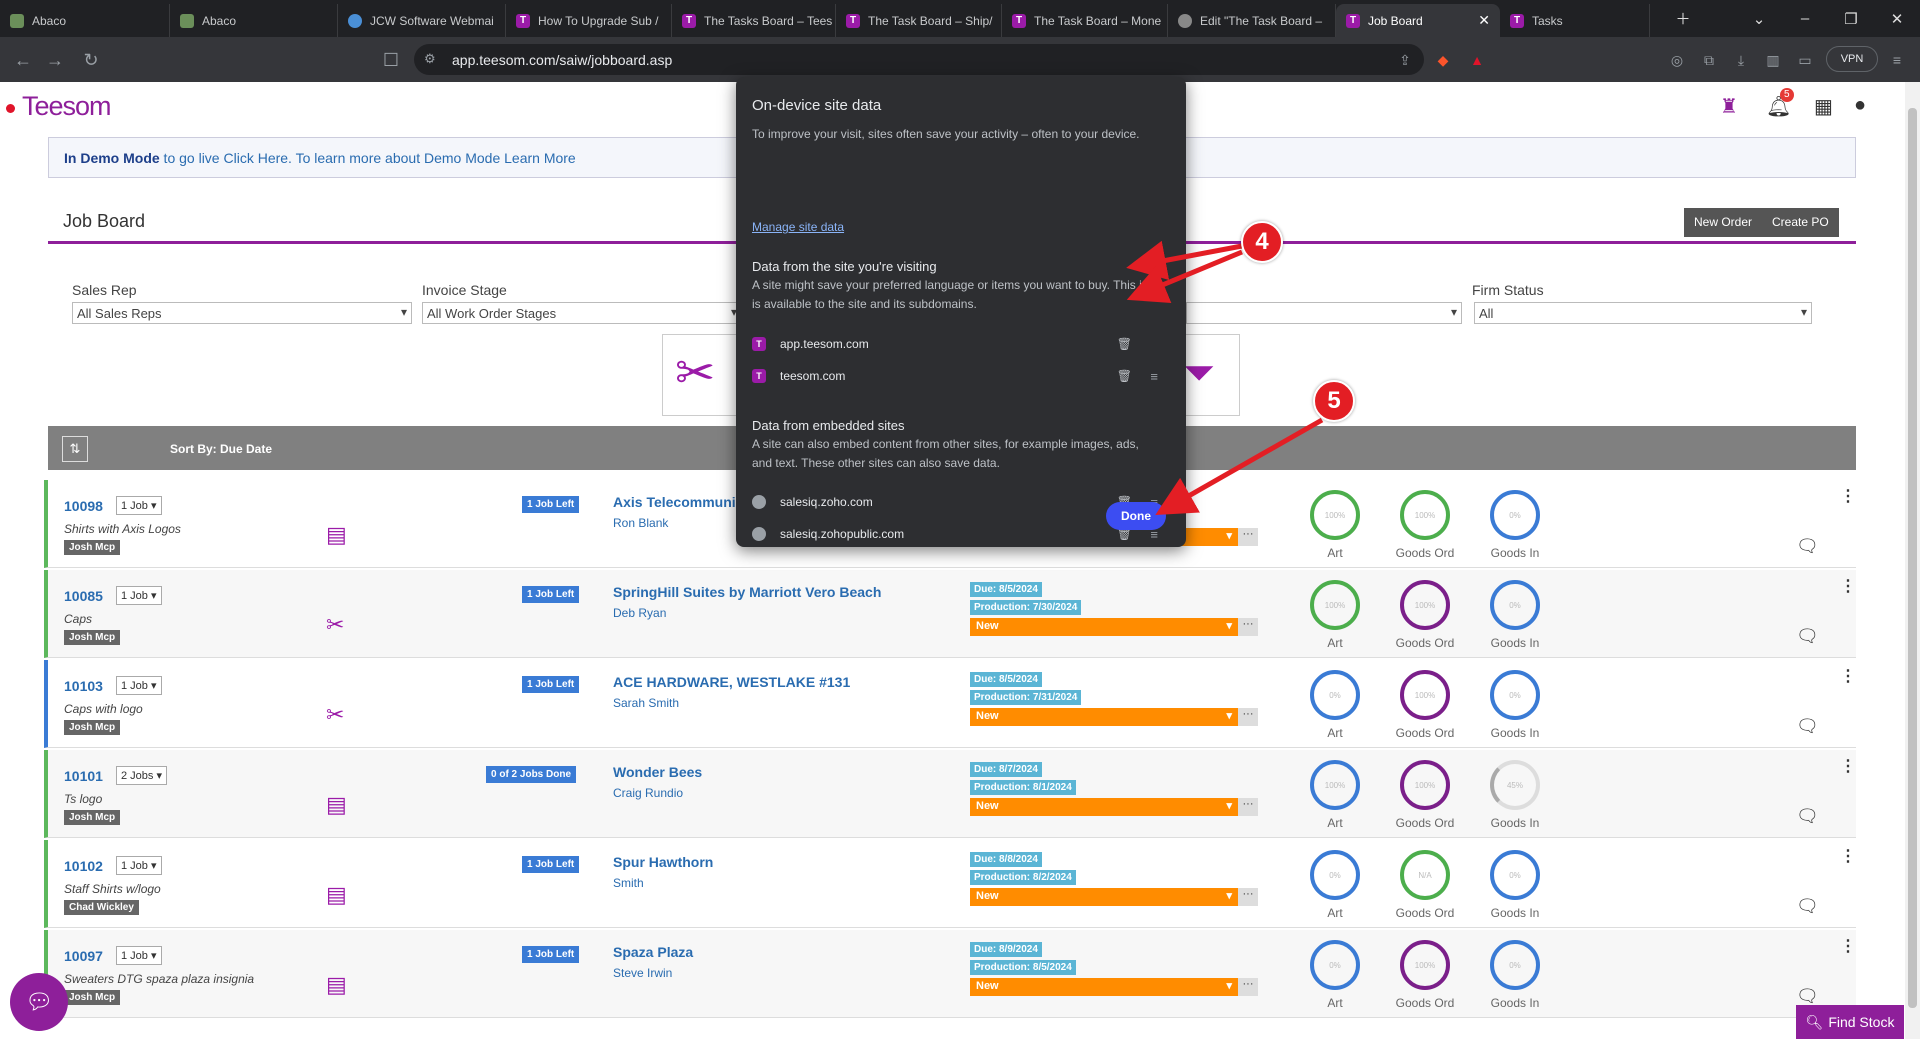 Image resolution: width=1920 pixels, height=1039 pixels. I want to click on chat-widget-icon: 💬︎, so click(39, 1002).